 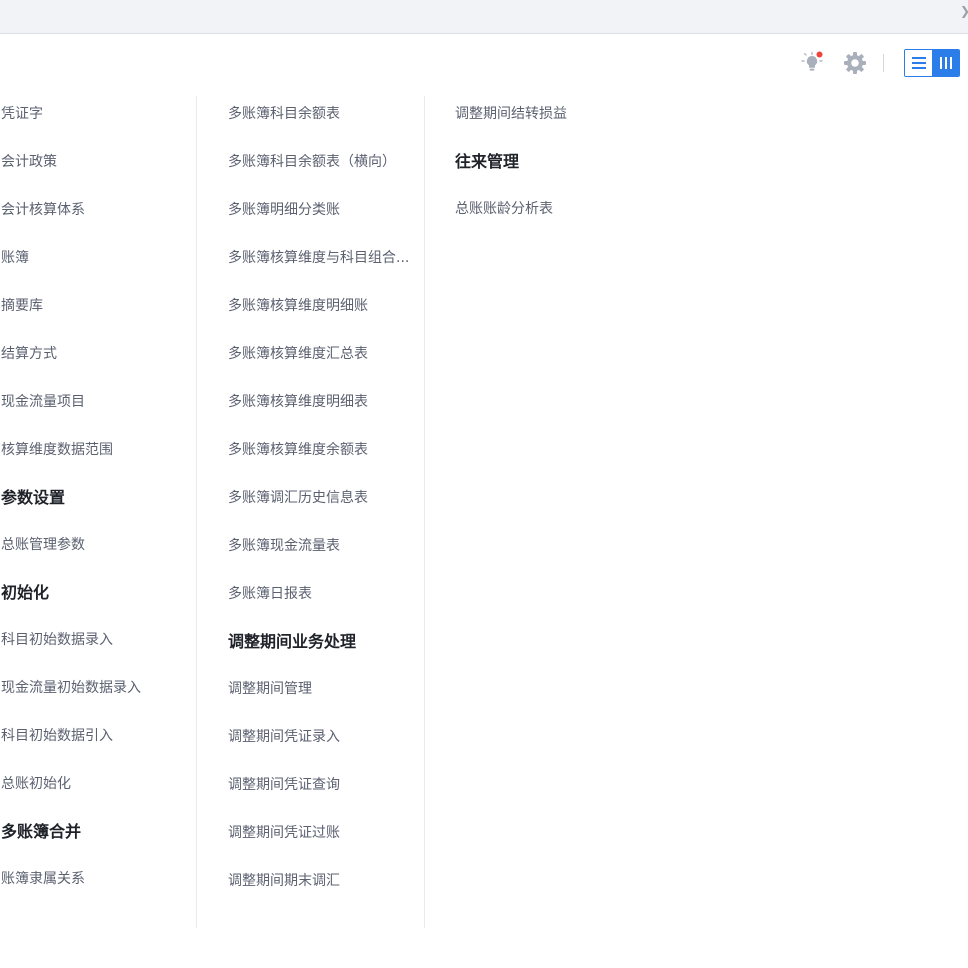 I want to click on menu-item: 多账簿核算维度余额表, so click(x=298, y=450).